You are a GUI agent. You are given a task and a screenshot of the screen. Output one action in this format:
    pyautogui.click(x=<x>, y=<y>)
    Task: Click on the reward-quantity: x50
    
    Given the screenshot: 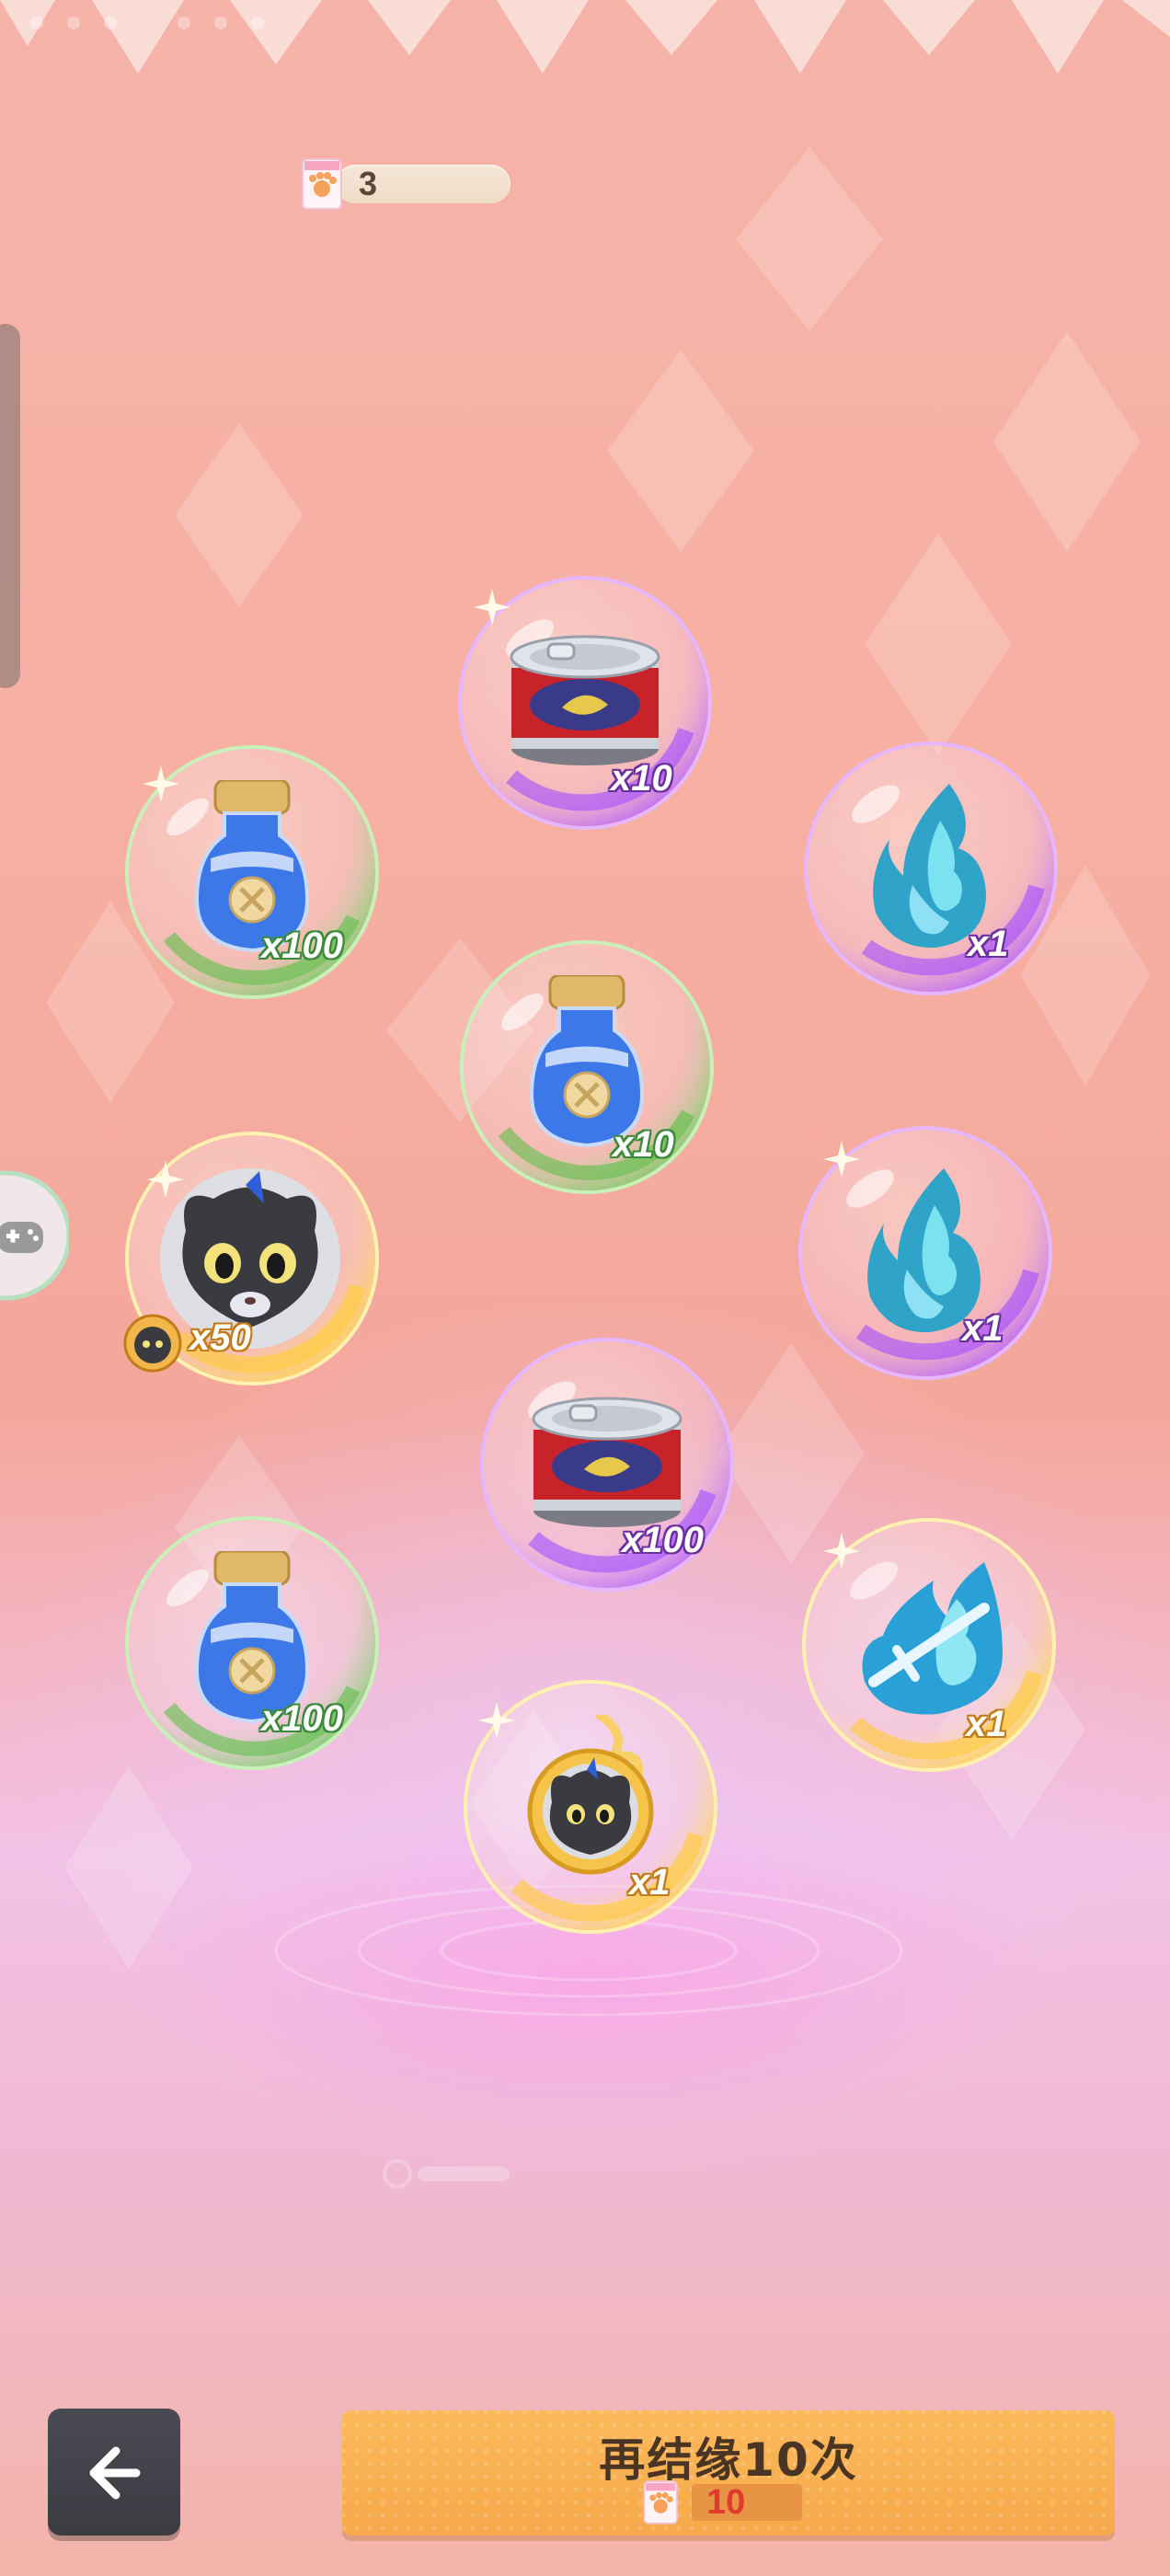 What is the action you would take?
    pyautogui.click(x=220, y=1337)
    